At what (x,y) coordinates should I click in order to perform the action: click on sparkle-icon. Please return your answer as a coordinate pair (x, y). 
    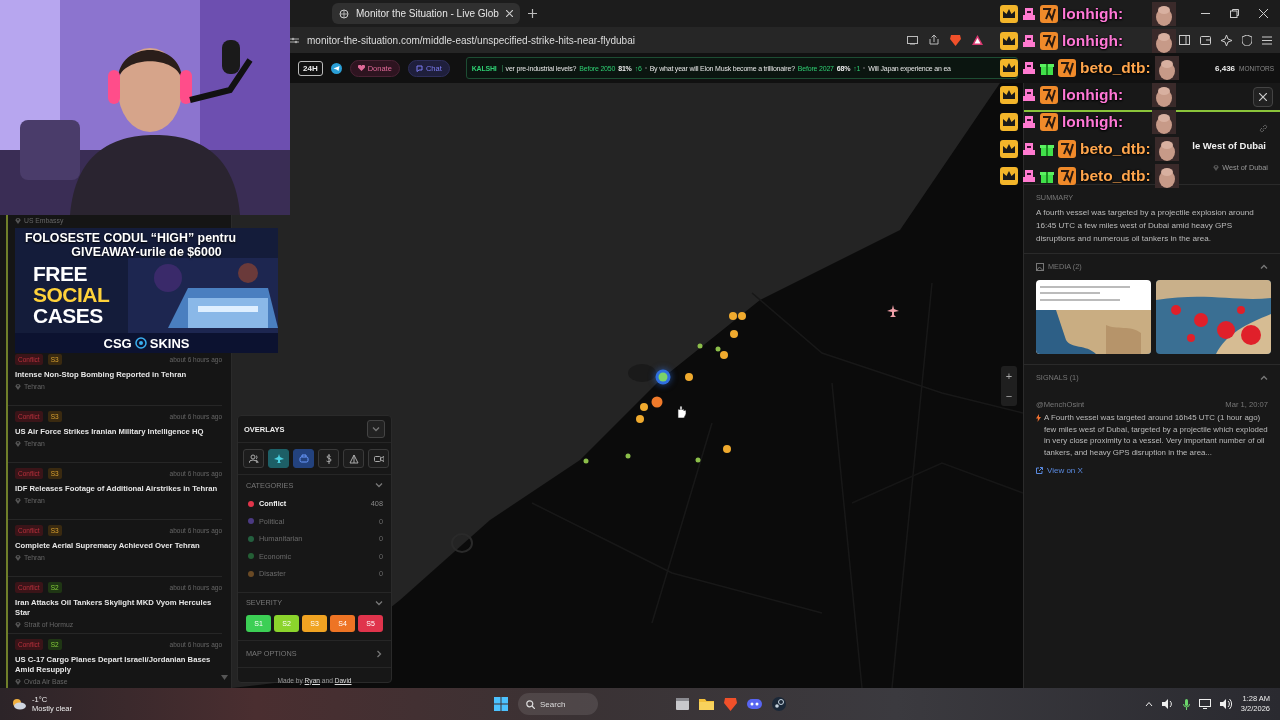
    Looking at the image, I should click on (1226, 40).